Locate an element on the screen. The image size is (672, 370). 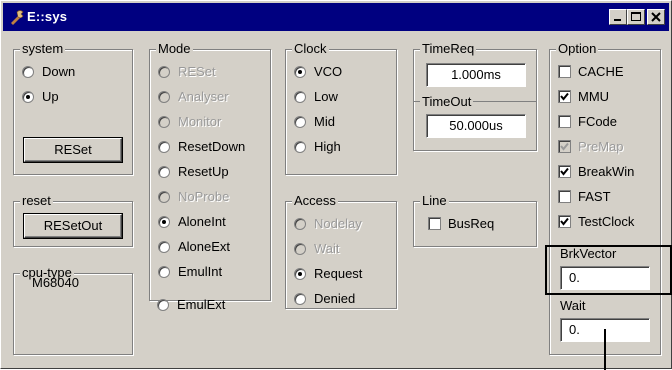
line-group: Line BusReq is located at coordinates (475, 220).